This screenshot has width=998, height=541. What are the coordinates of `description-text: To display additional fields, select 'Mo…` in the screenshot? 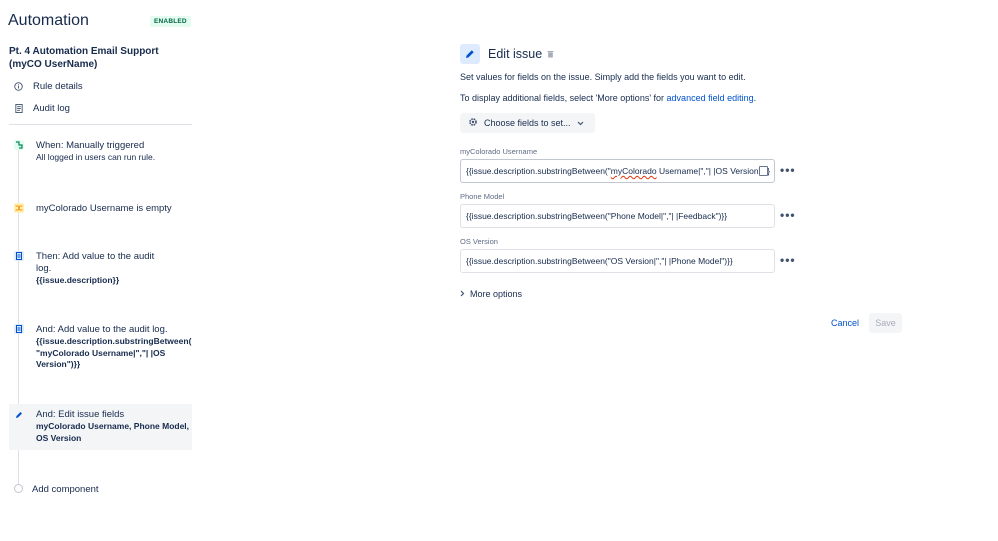 It's located at (563, 98).